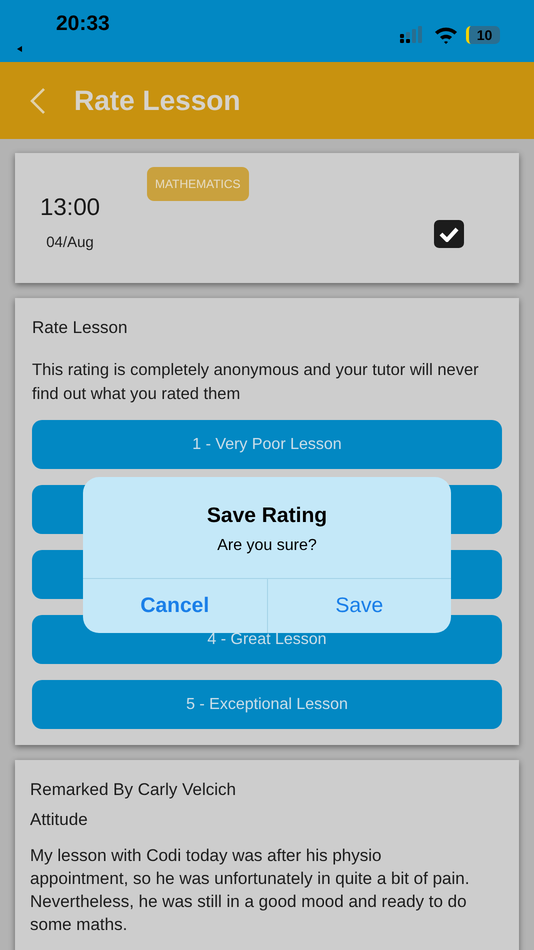 The width and height of the screenshot is (534, 950). Describe the element at coordinates (198, 184) in the screenshot. I see `subject-tag: MATHEMATICS` at that location.